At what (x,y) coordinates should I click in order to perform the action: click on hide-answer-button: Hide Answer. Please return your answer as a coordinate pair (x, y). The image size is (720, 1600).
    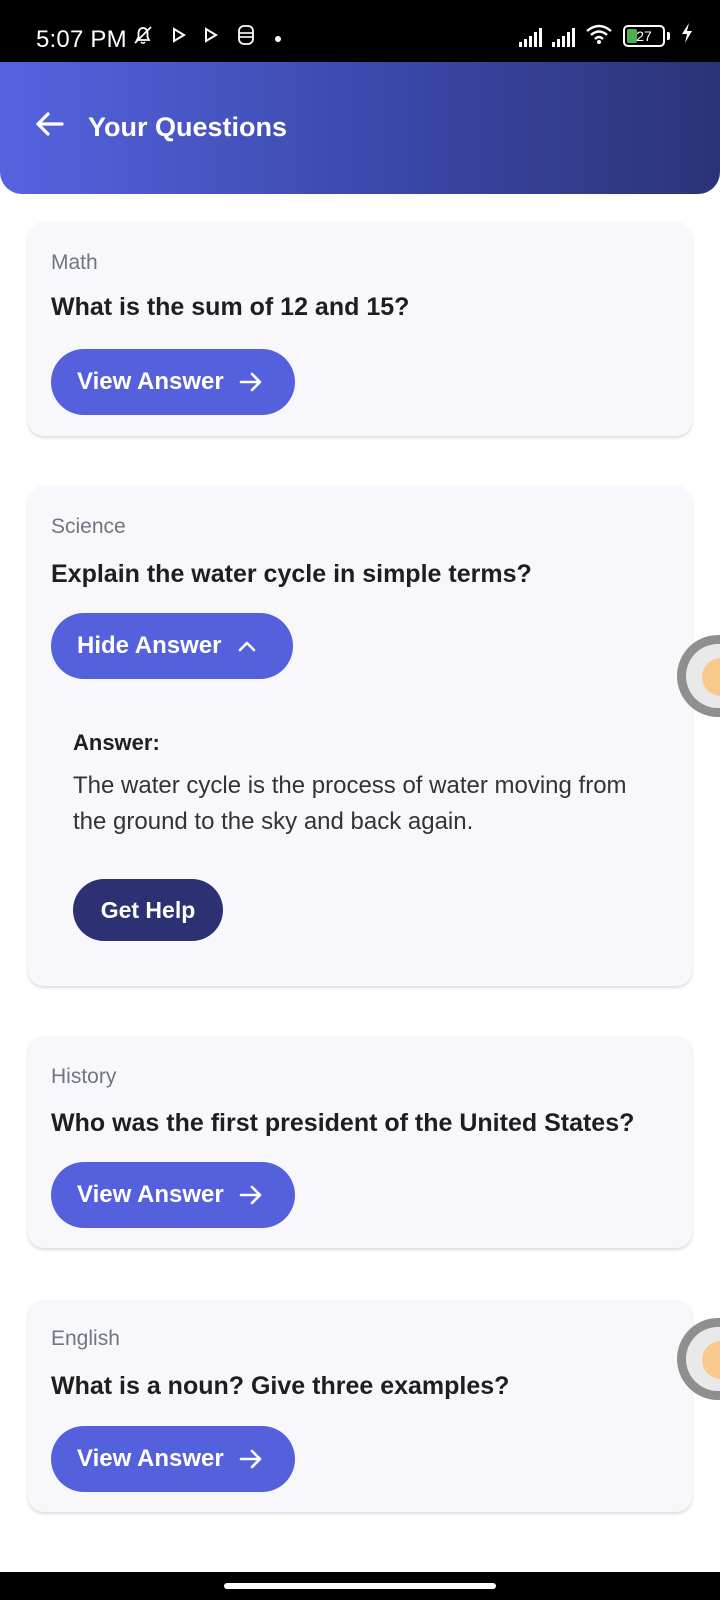
    Looking at the image, I should click on (172, 646).